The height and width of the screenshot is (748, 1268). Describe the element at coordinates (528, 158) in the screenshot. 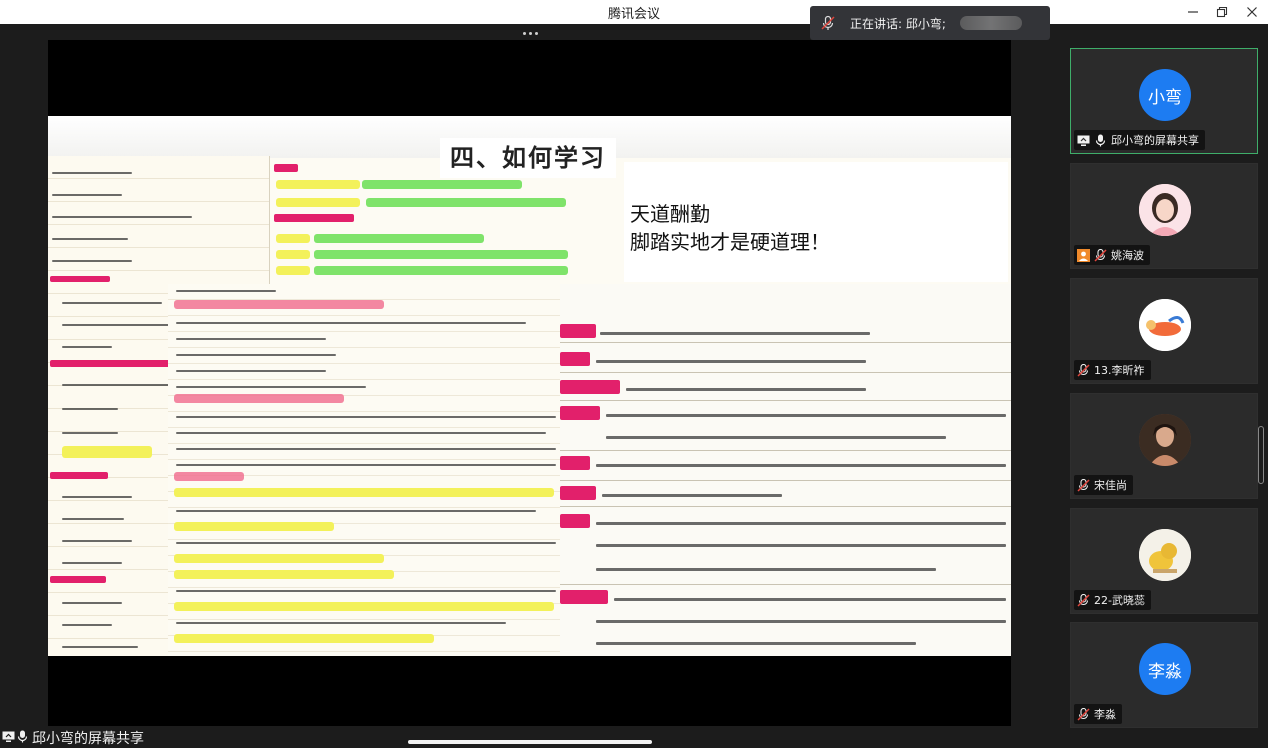

I see `slide-heading: 四、如何学习` at that location.